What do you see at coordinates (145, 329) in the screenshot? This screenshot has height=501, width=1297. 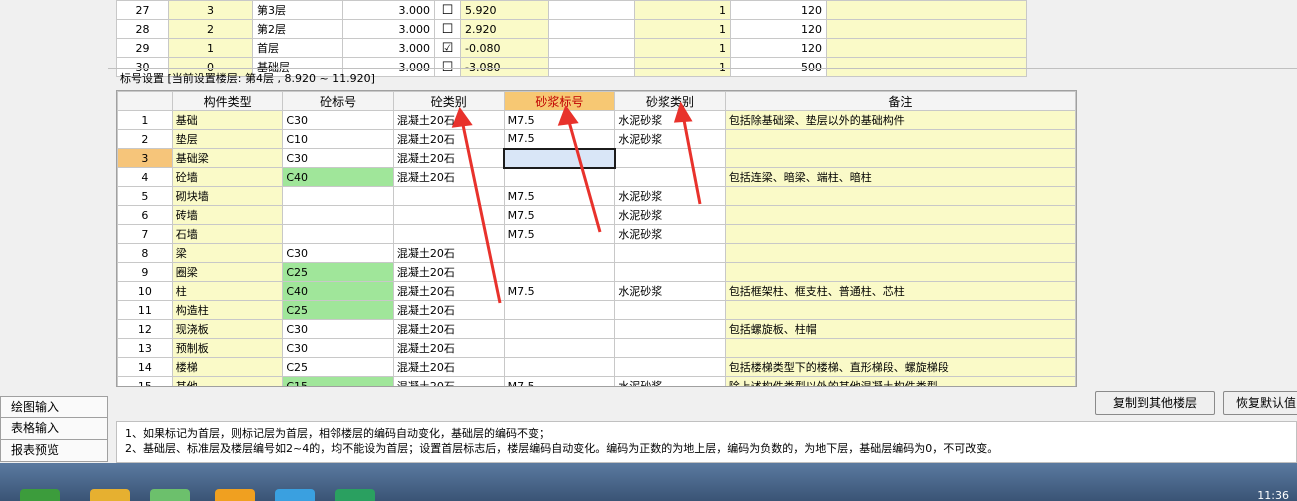 I see `row-number: 12` at bounding box center [145, 329].